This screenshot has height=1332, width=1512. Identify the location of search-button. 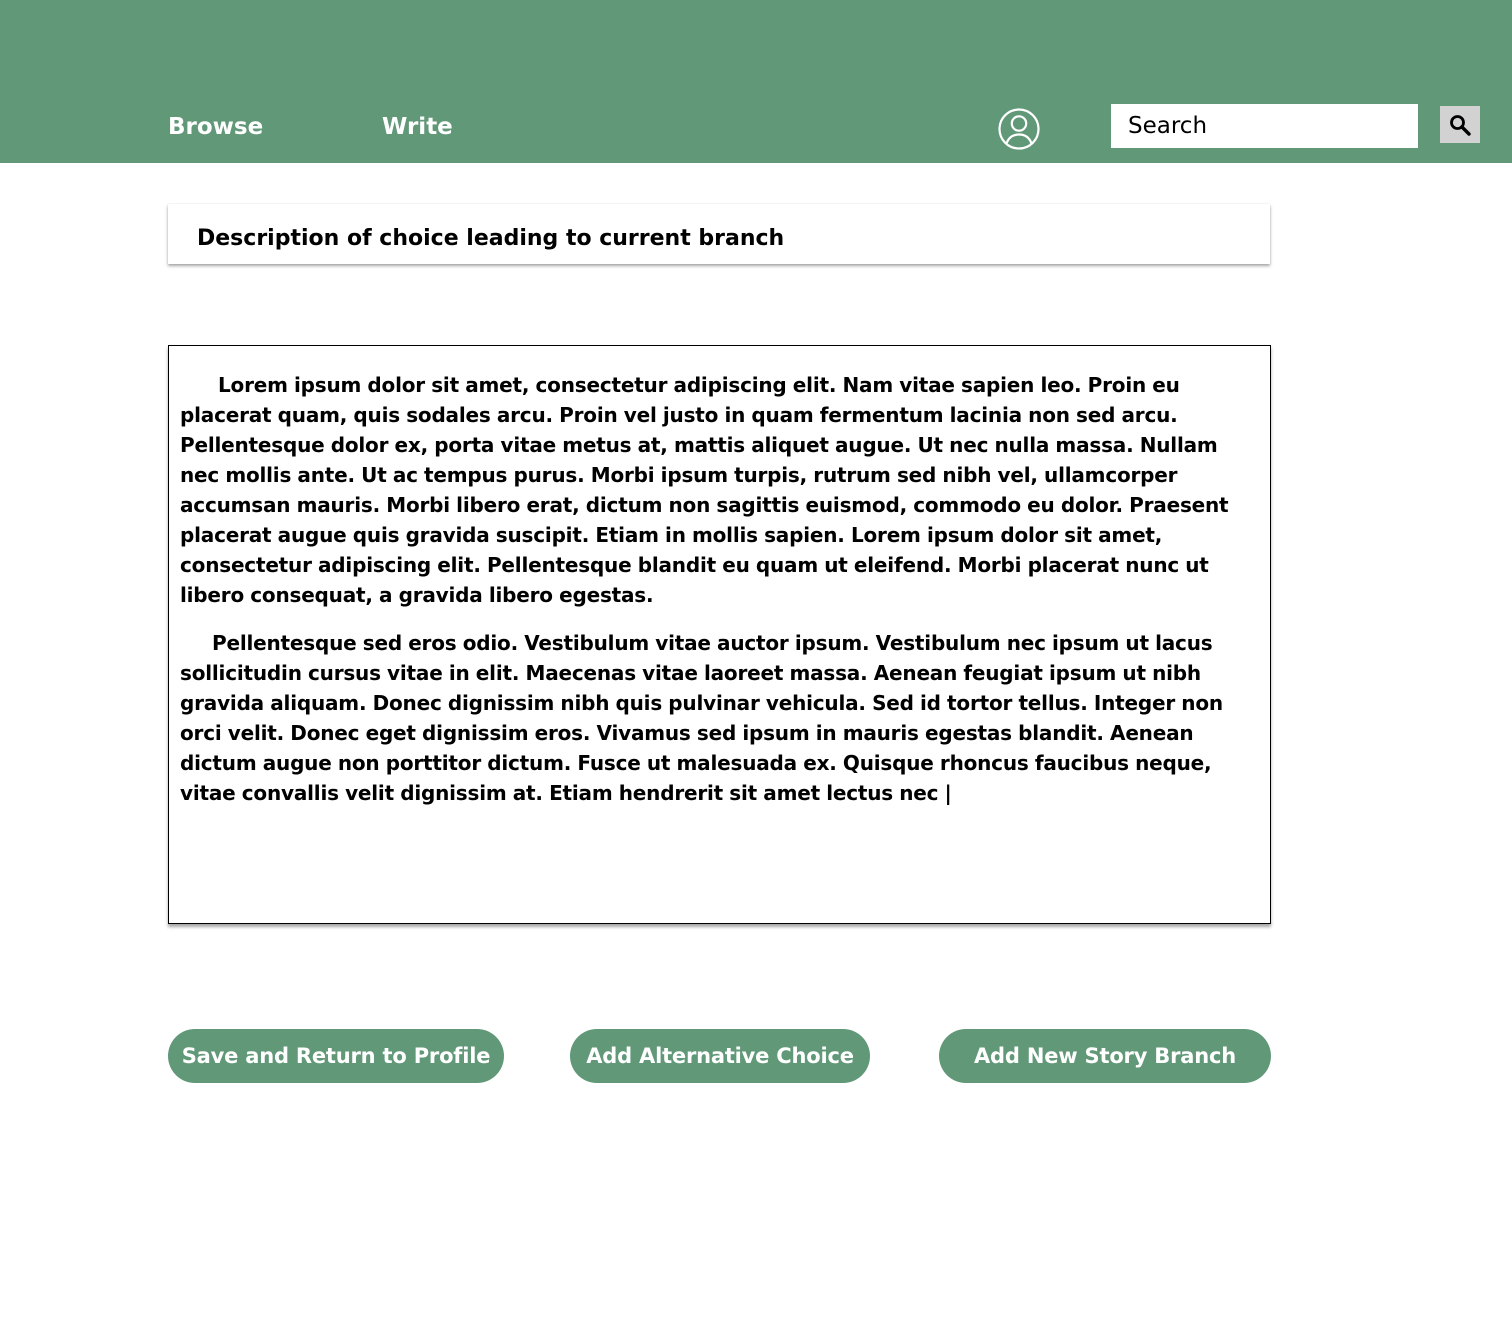
(1460, 124).